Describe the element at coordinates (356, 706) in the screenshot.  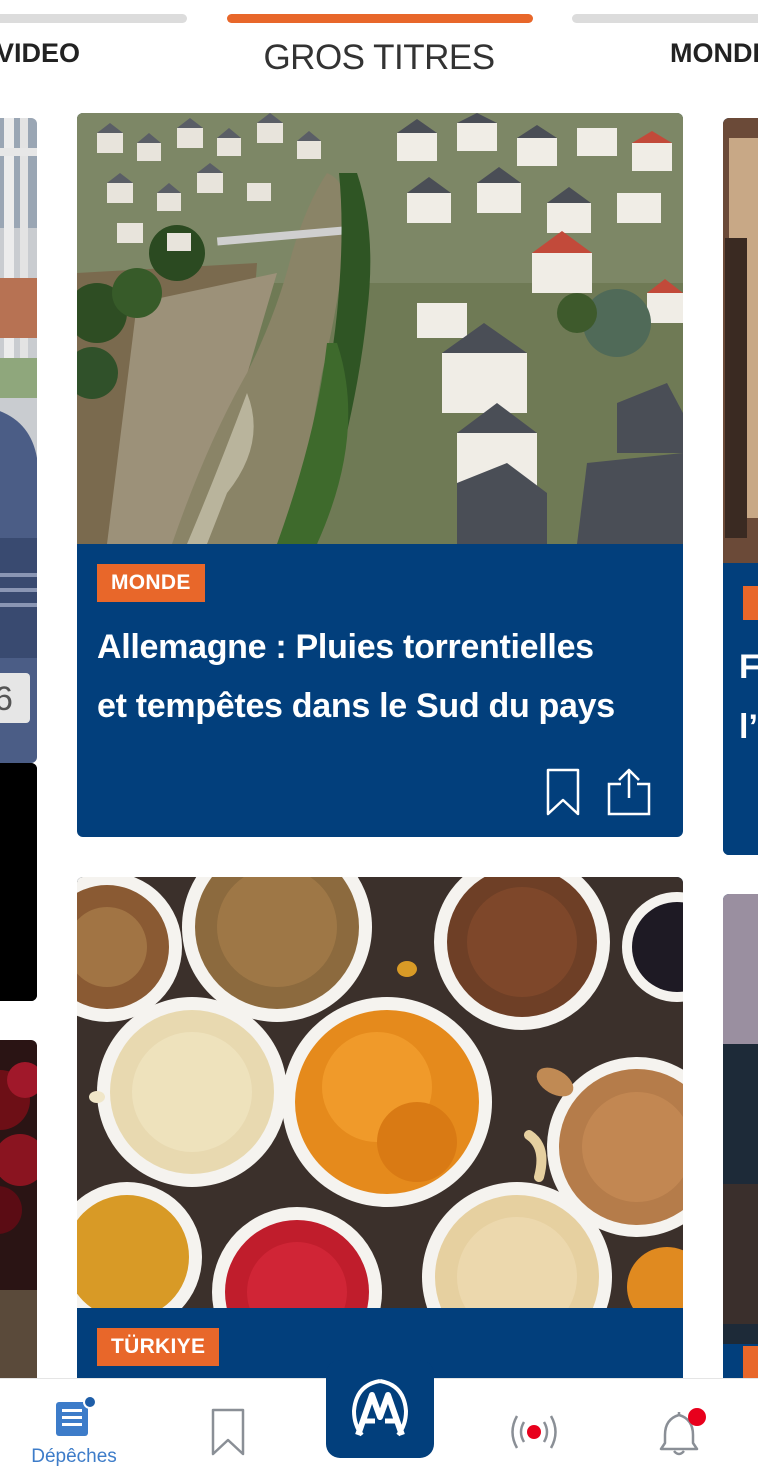
I see `headline-line-2: et tempêtes dans le Sud du pays` at that location.